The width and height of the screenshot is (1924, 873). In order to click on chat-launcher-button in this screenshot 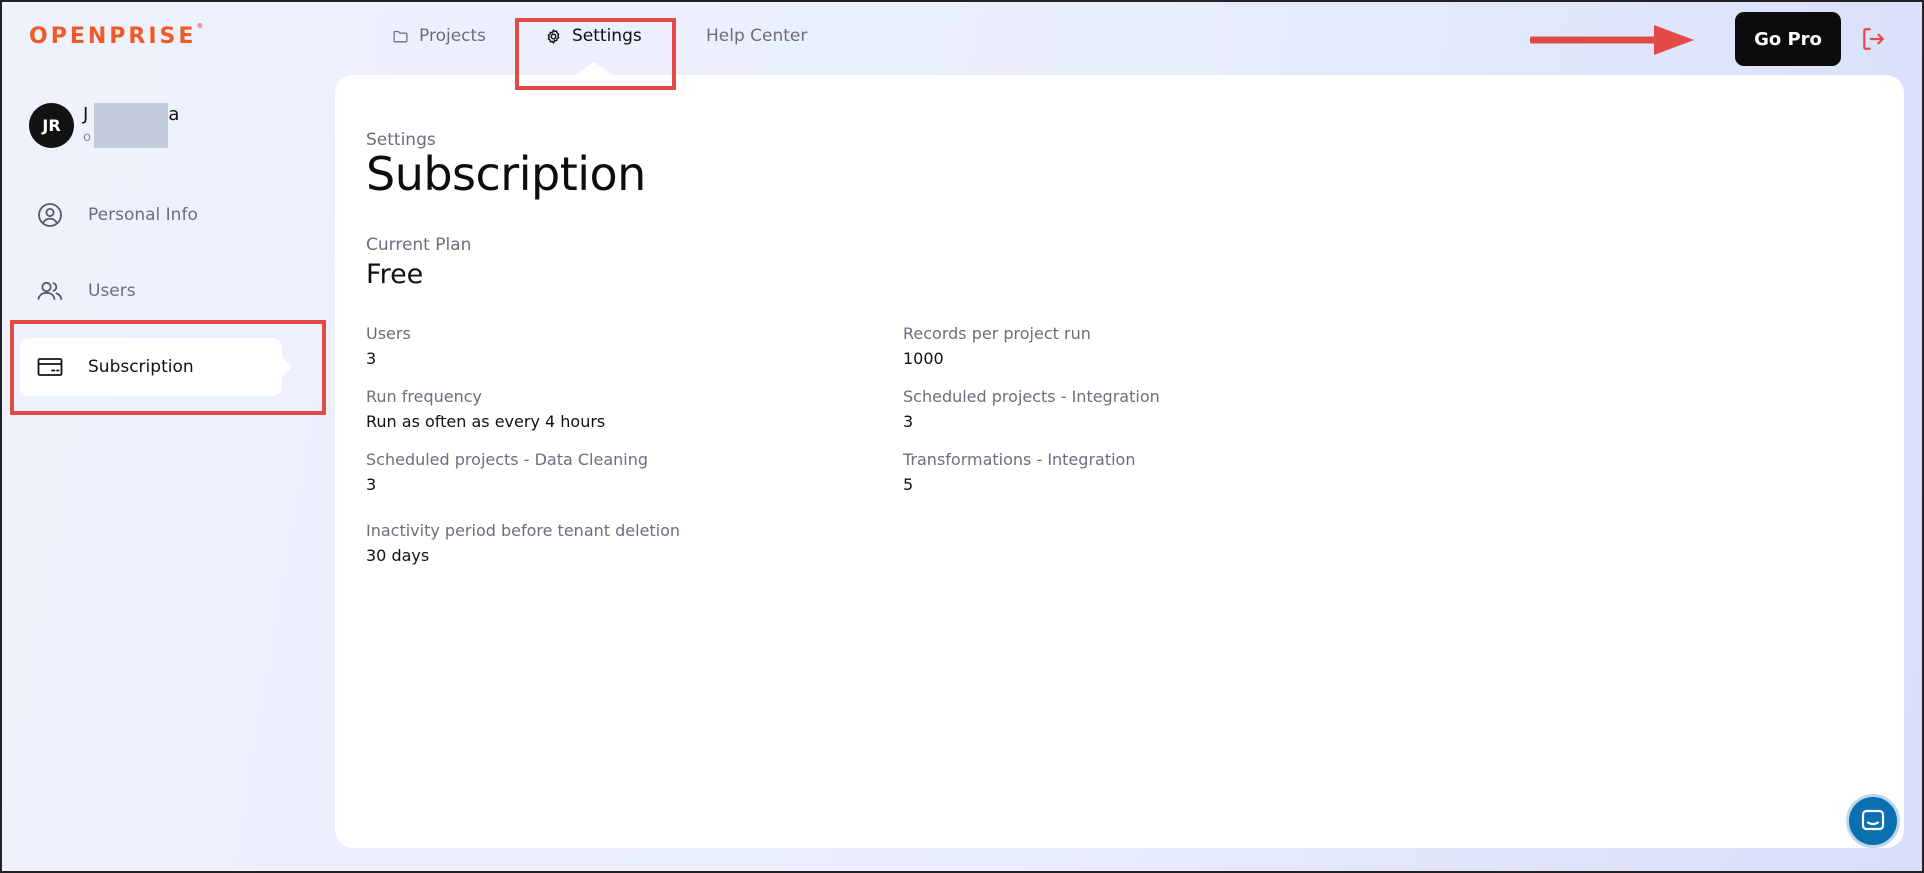, I will do `click(1873, 821)`.